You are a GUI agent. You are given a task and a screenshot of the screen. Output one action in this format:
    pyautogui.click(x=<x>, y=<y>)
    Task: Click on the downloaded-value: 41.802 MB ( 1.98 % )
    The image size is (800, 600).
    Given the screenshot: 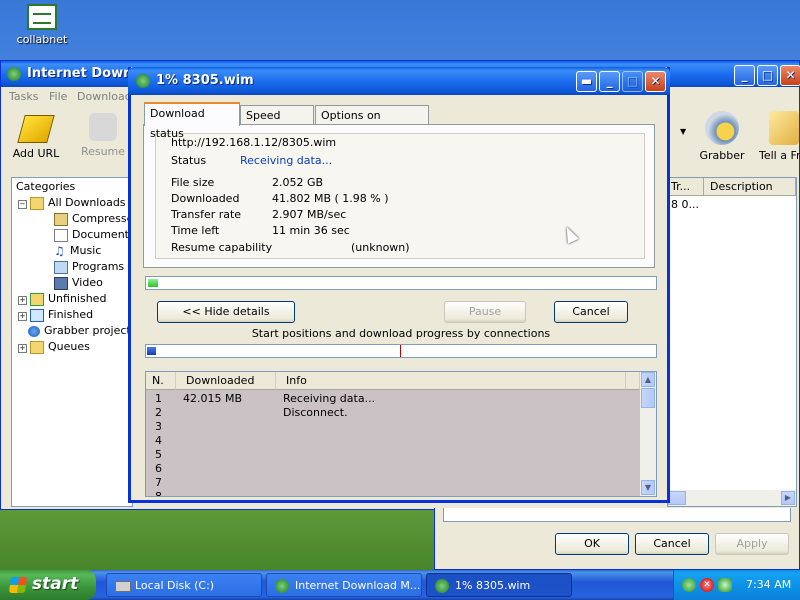 What is the action you would take?
    pyautogui.click(x=330, y=198)
    